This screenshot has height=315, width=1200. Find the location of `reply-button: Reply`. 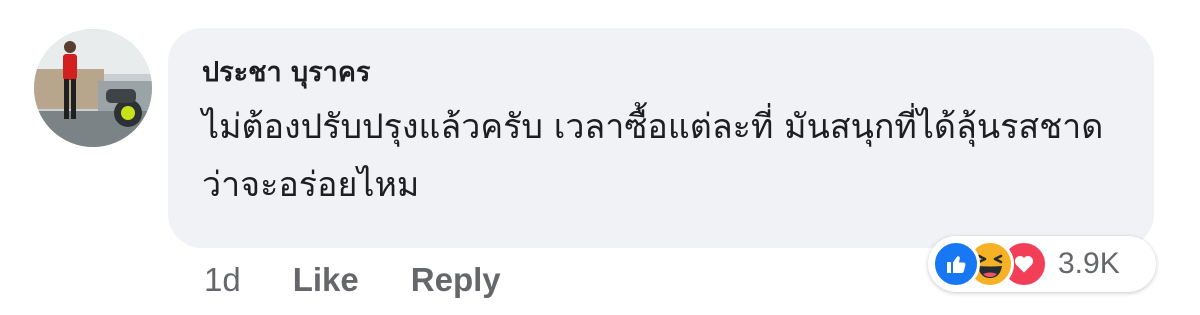

reply-button: Reply is located at coordinates (456, 280).